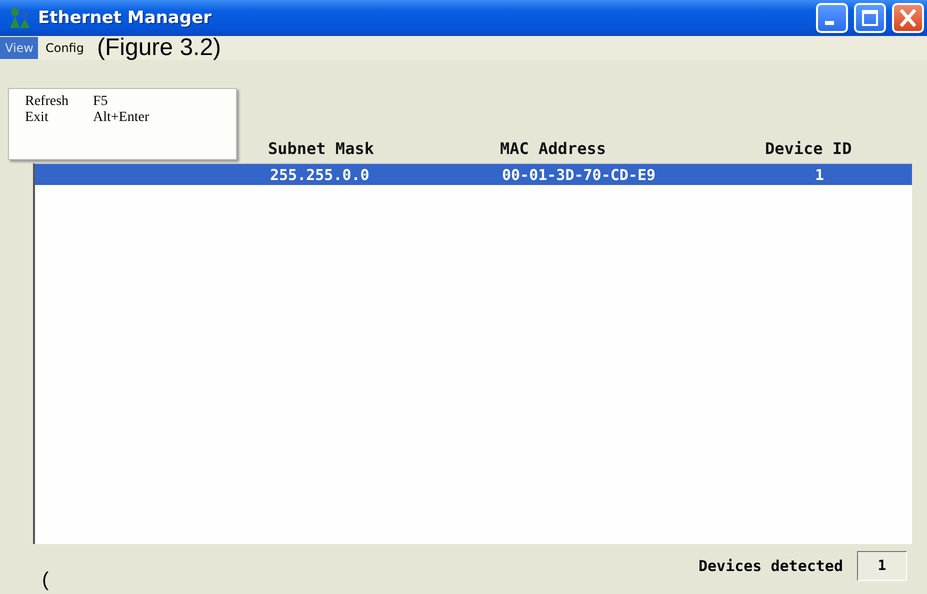  What do you see at coordinates (832, 18) in the screenshot?
I see `minimize-button` at bounding box center [832, 18].